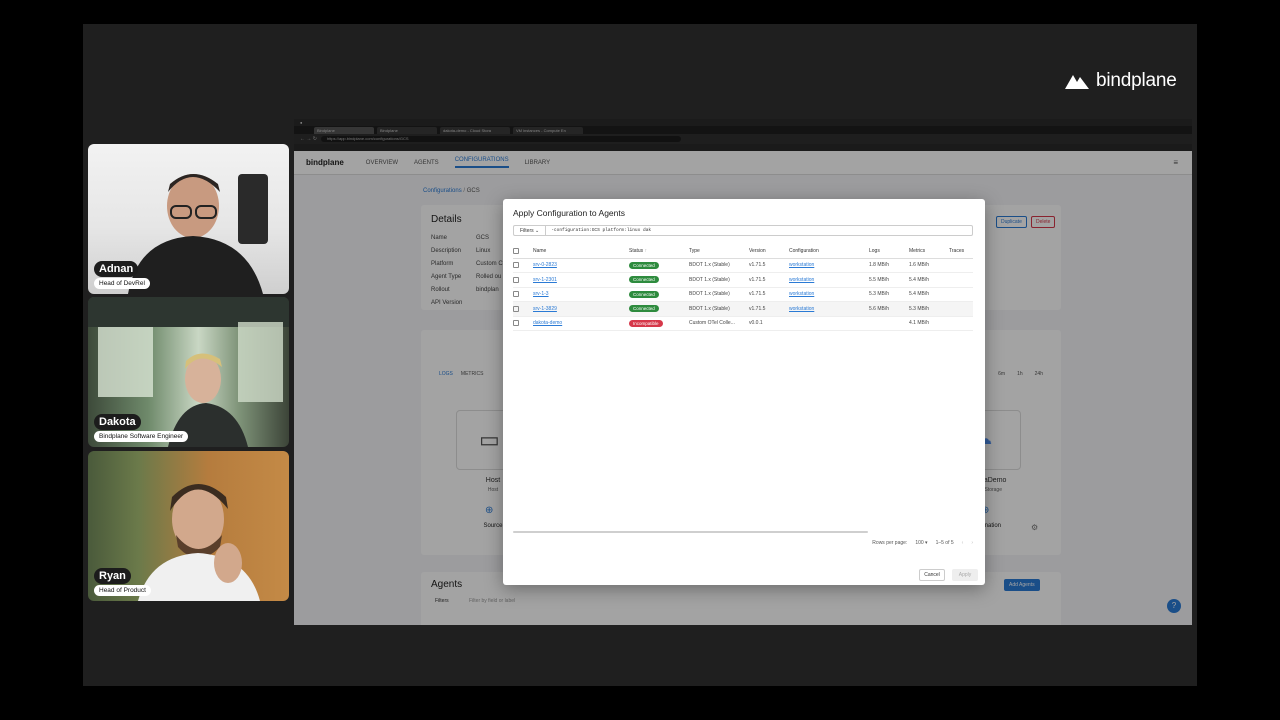 The image size is (1280, 720). I want to click on participant-role: Head of DevRel, so click(122, 283).